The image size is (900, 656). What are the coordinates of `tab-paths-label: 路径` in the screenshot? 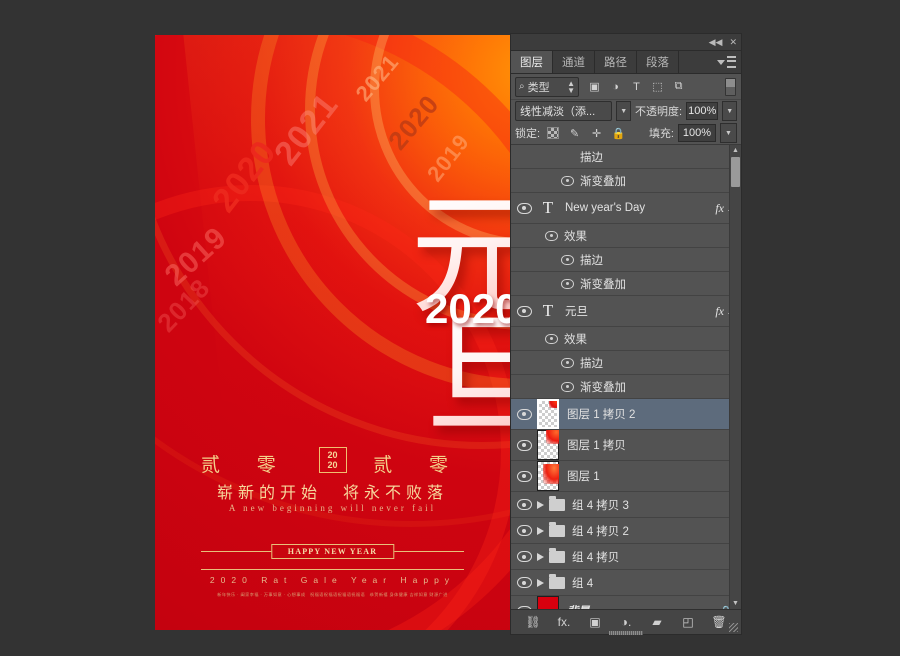 It's located at (615, 63).